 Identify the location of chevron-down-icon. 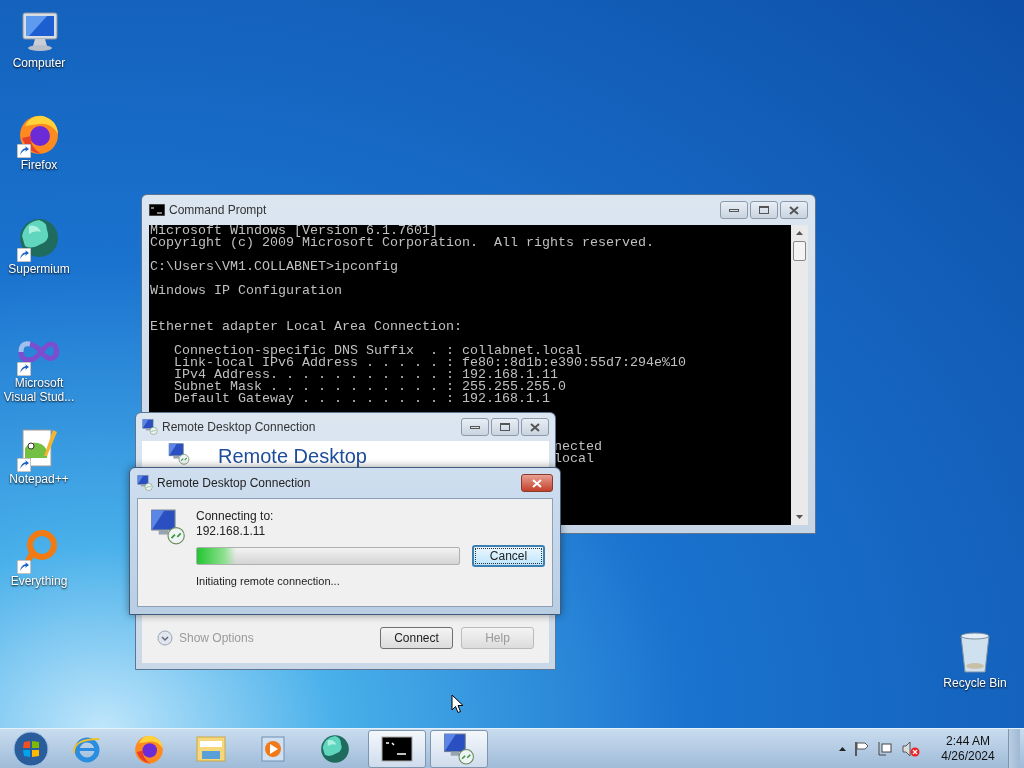
(165, 638).